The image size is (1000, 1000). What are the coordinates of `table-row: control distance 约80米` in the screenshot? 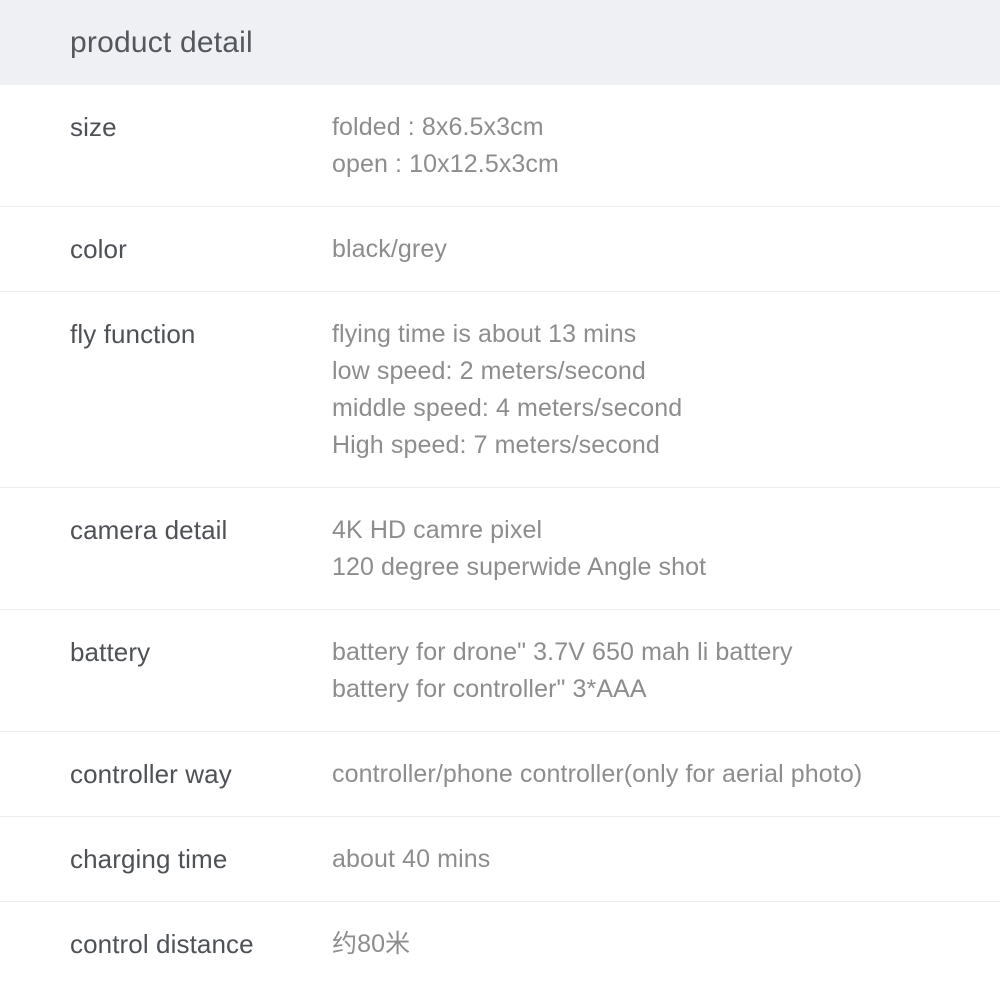 It's located at (500, 944).